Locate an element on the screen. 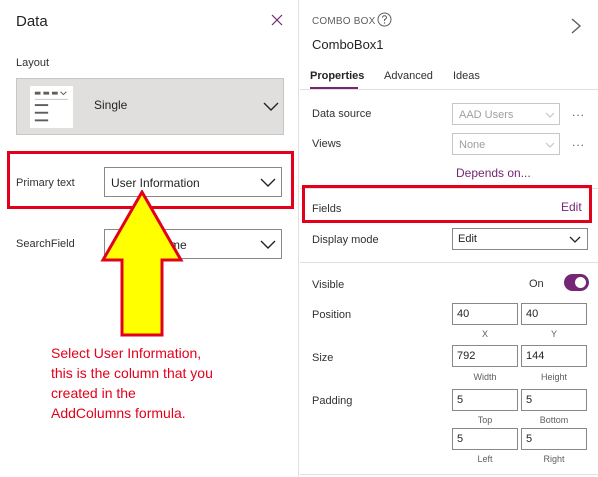 The width and height of the screenshot is (598, 477). padding-right-input: 5 is located at coordinates (554, 439).